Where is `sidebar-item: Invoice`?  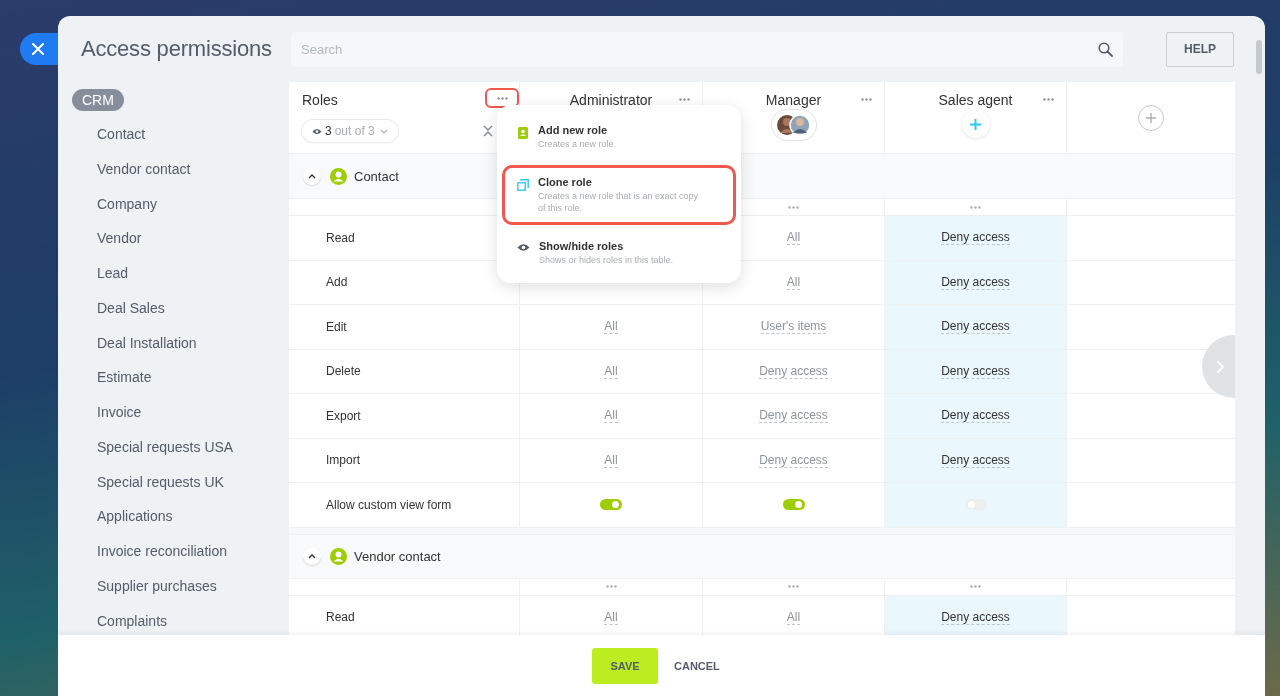
sidebar-item: Invoice is located at coordinates (119, 412).